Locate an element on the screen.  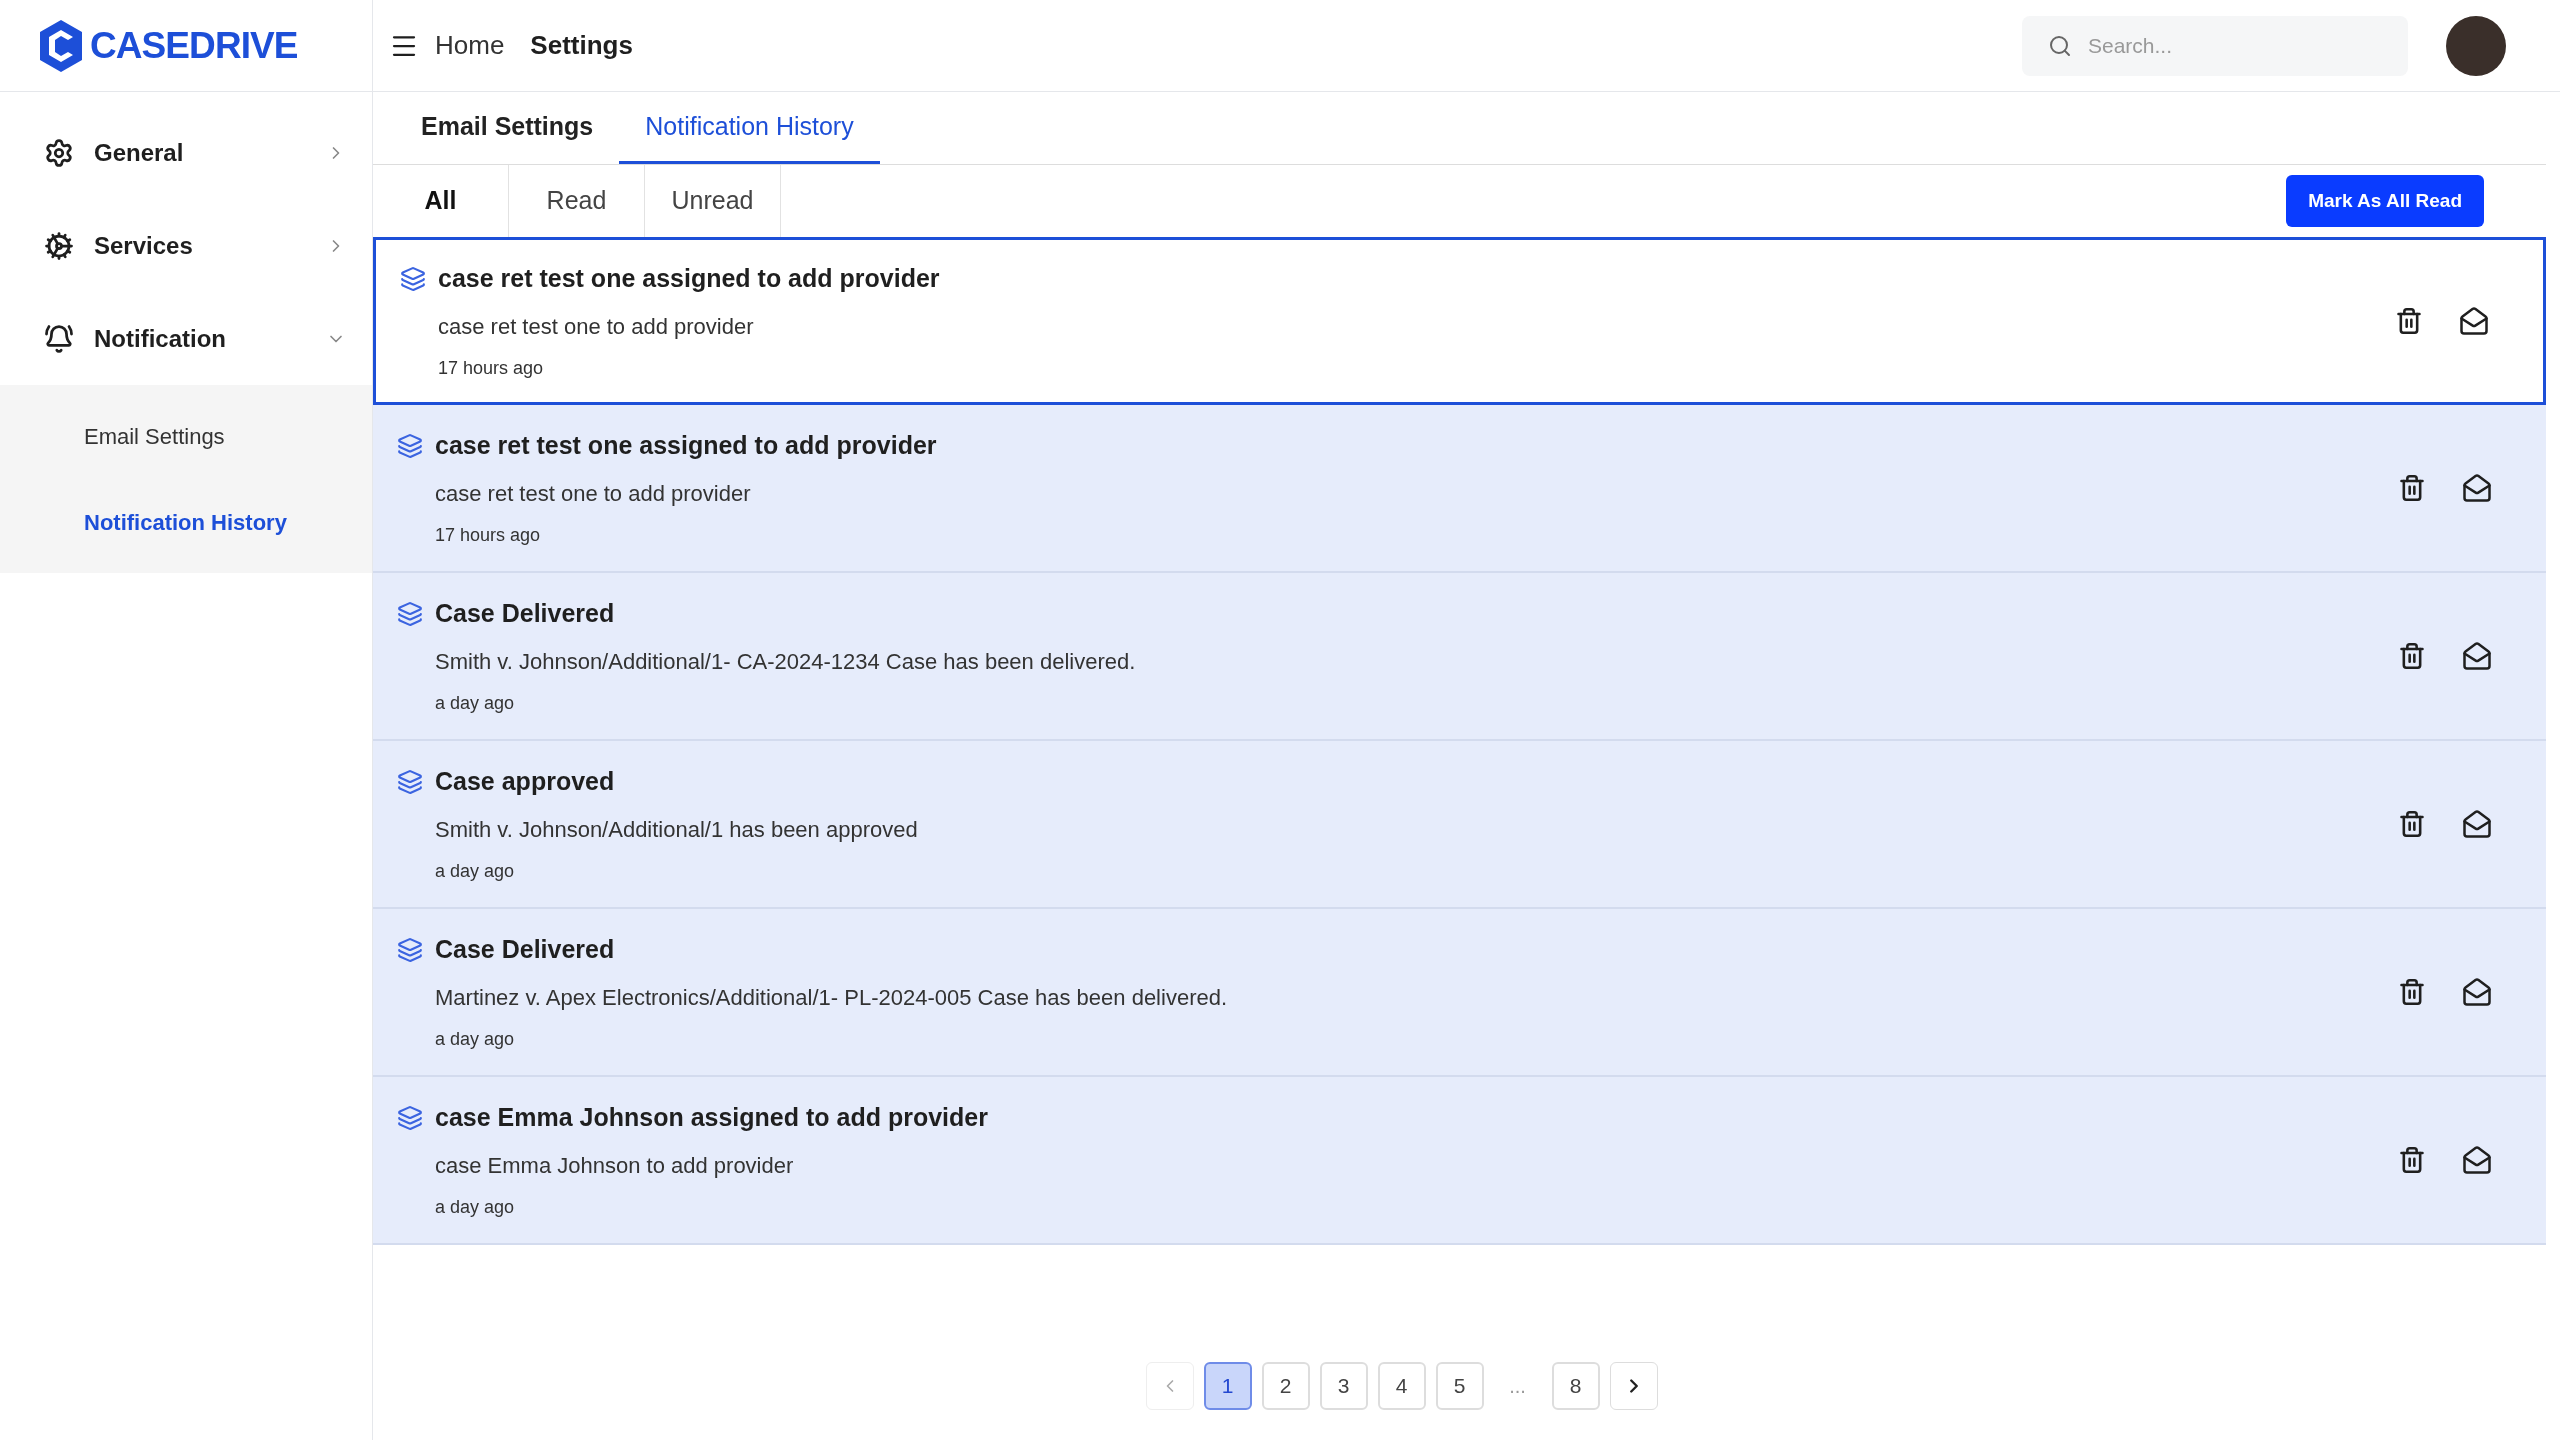
notification-title: case Emma Johnson assigned to add provider is located at coordinates (711, 1118).